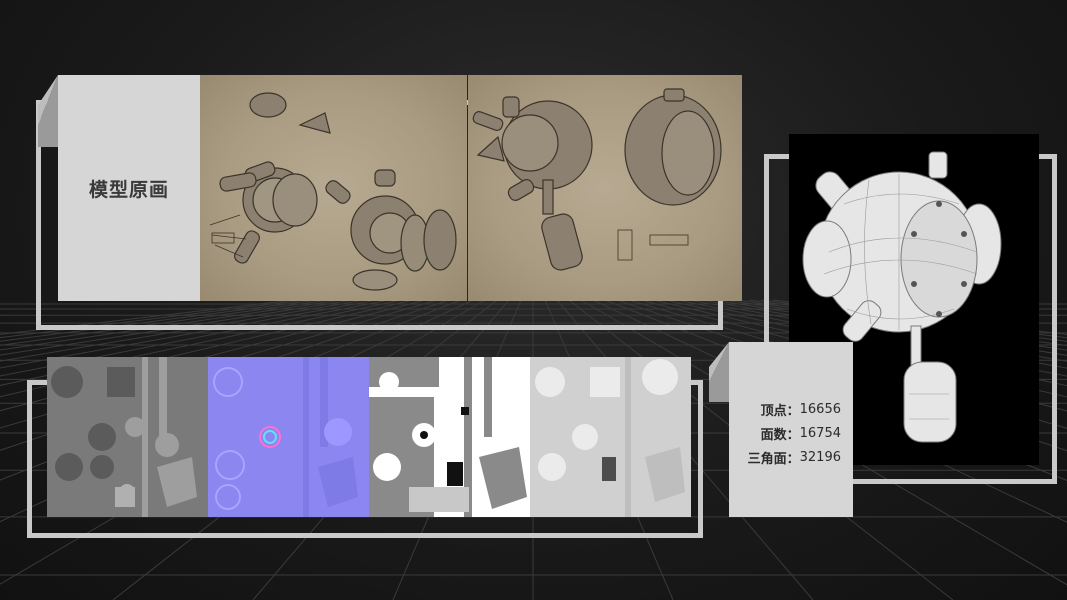 This screenshot has height=600, width=1067. Describe the element at coordinates (820, 409) in the screenshot. I see `stat-vertices-value: 16656` at that location.